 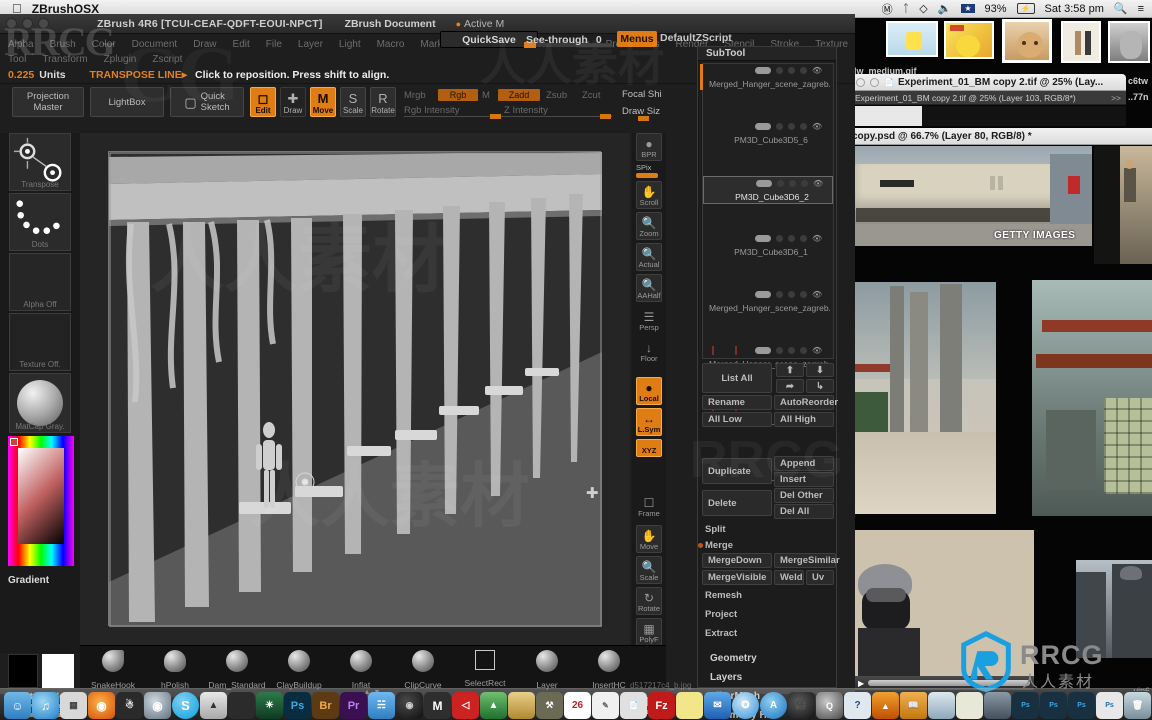 I want to click on menu-brush: Brush, so click(x=67, y=44).